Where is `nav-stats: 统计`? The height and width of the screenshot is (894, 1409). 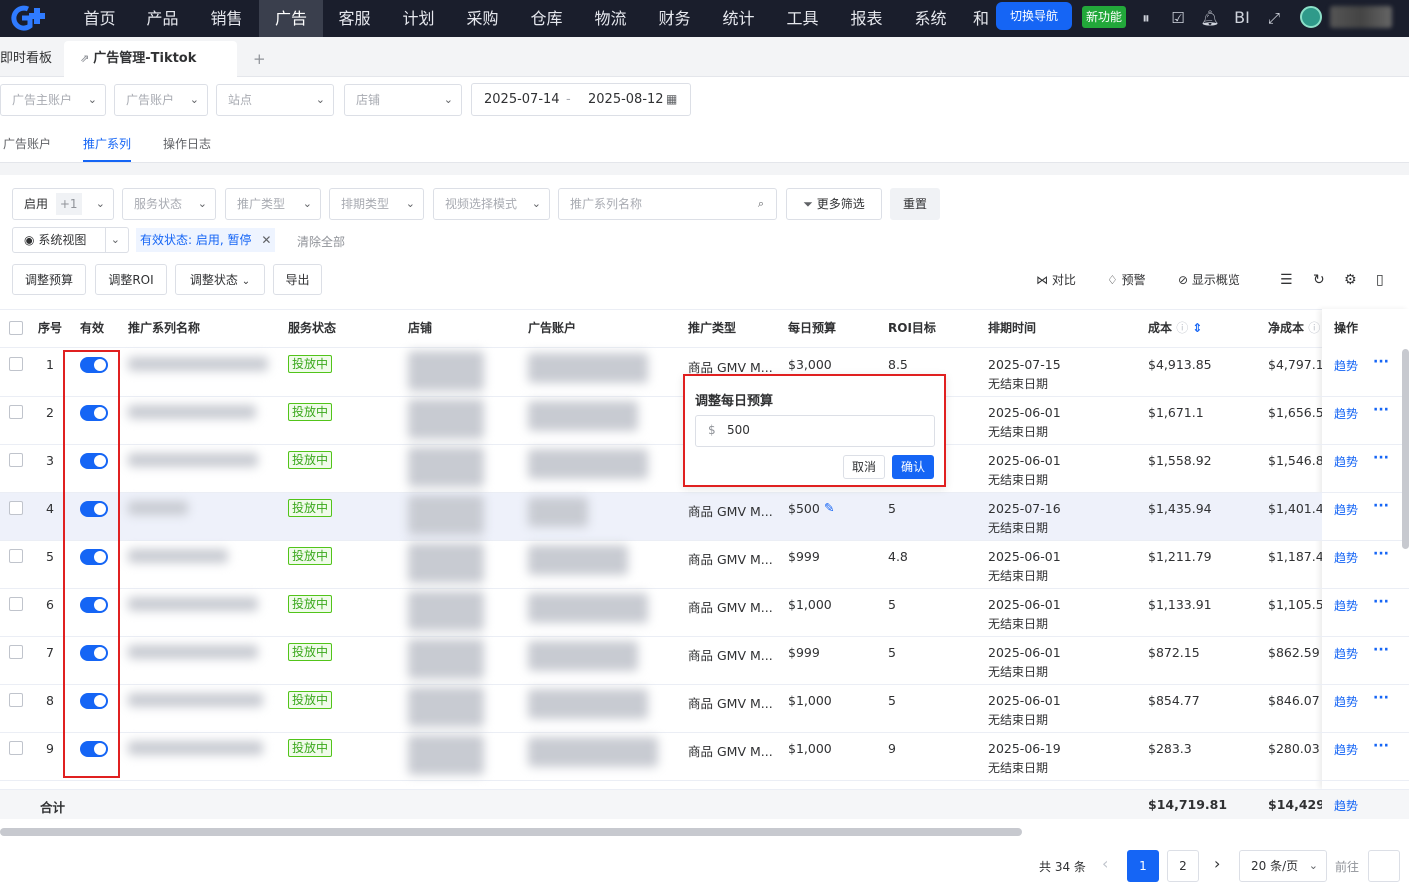 nav-stats: 统计 is located at coordinates (738, 18).